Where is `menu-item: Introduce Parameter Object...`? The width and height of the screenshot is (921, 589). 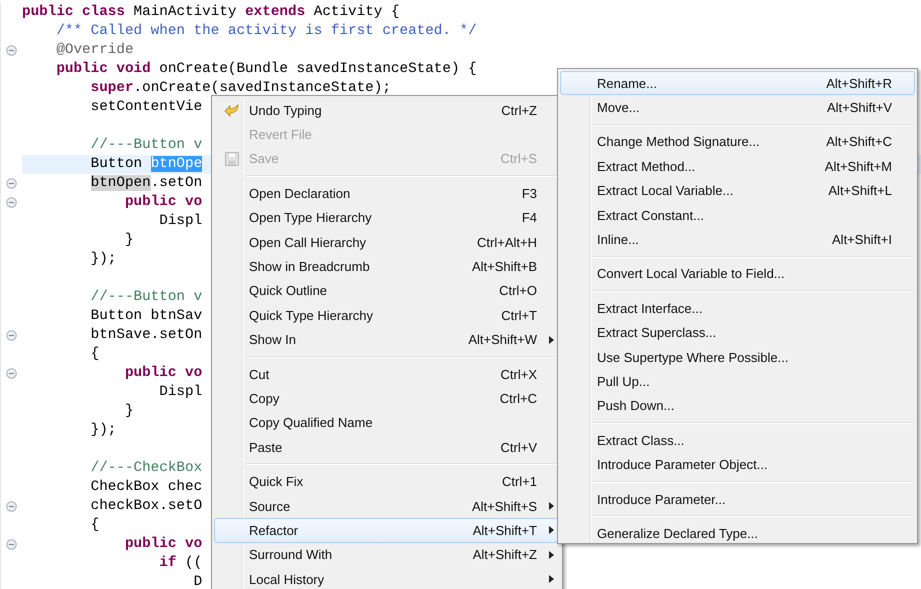
menu-item: Introduce Parameter Object... is located at coordinates (737, 464).